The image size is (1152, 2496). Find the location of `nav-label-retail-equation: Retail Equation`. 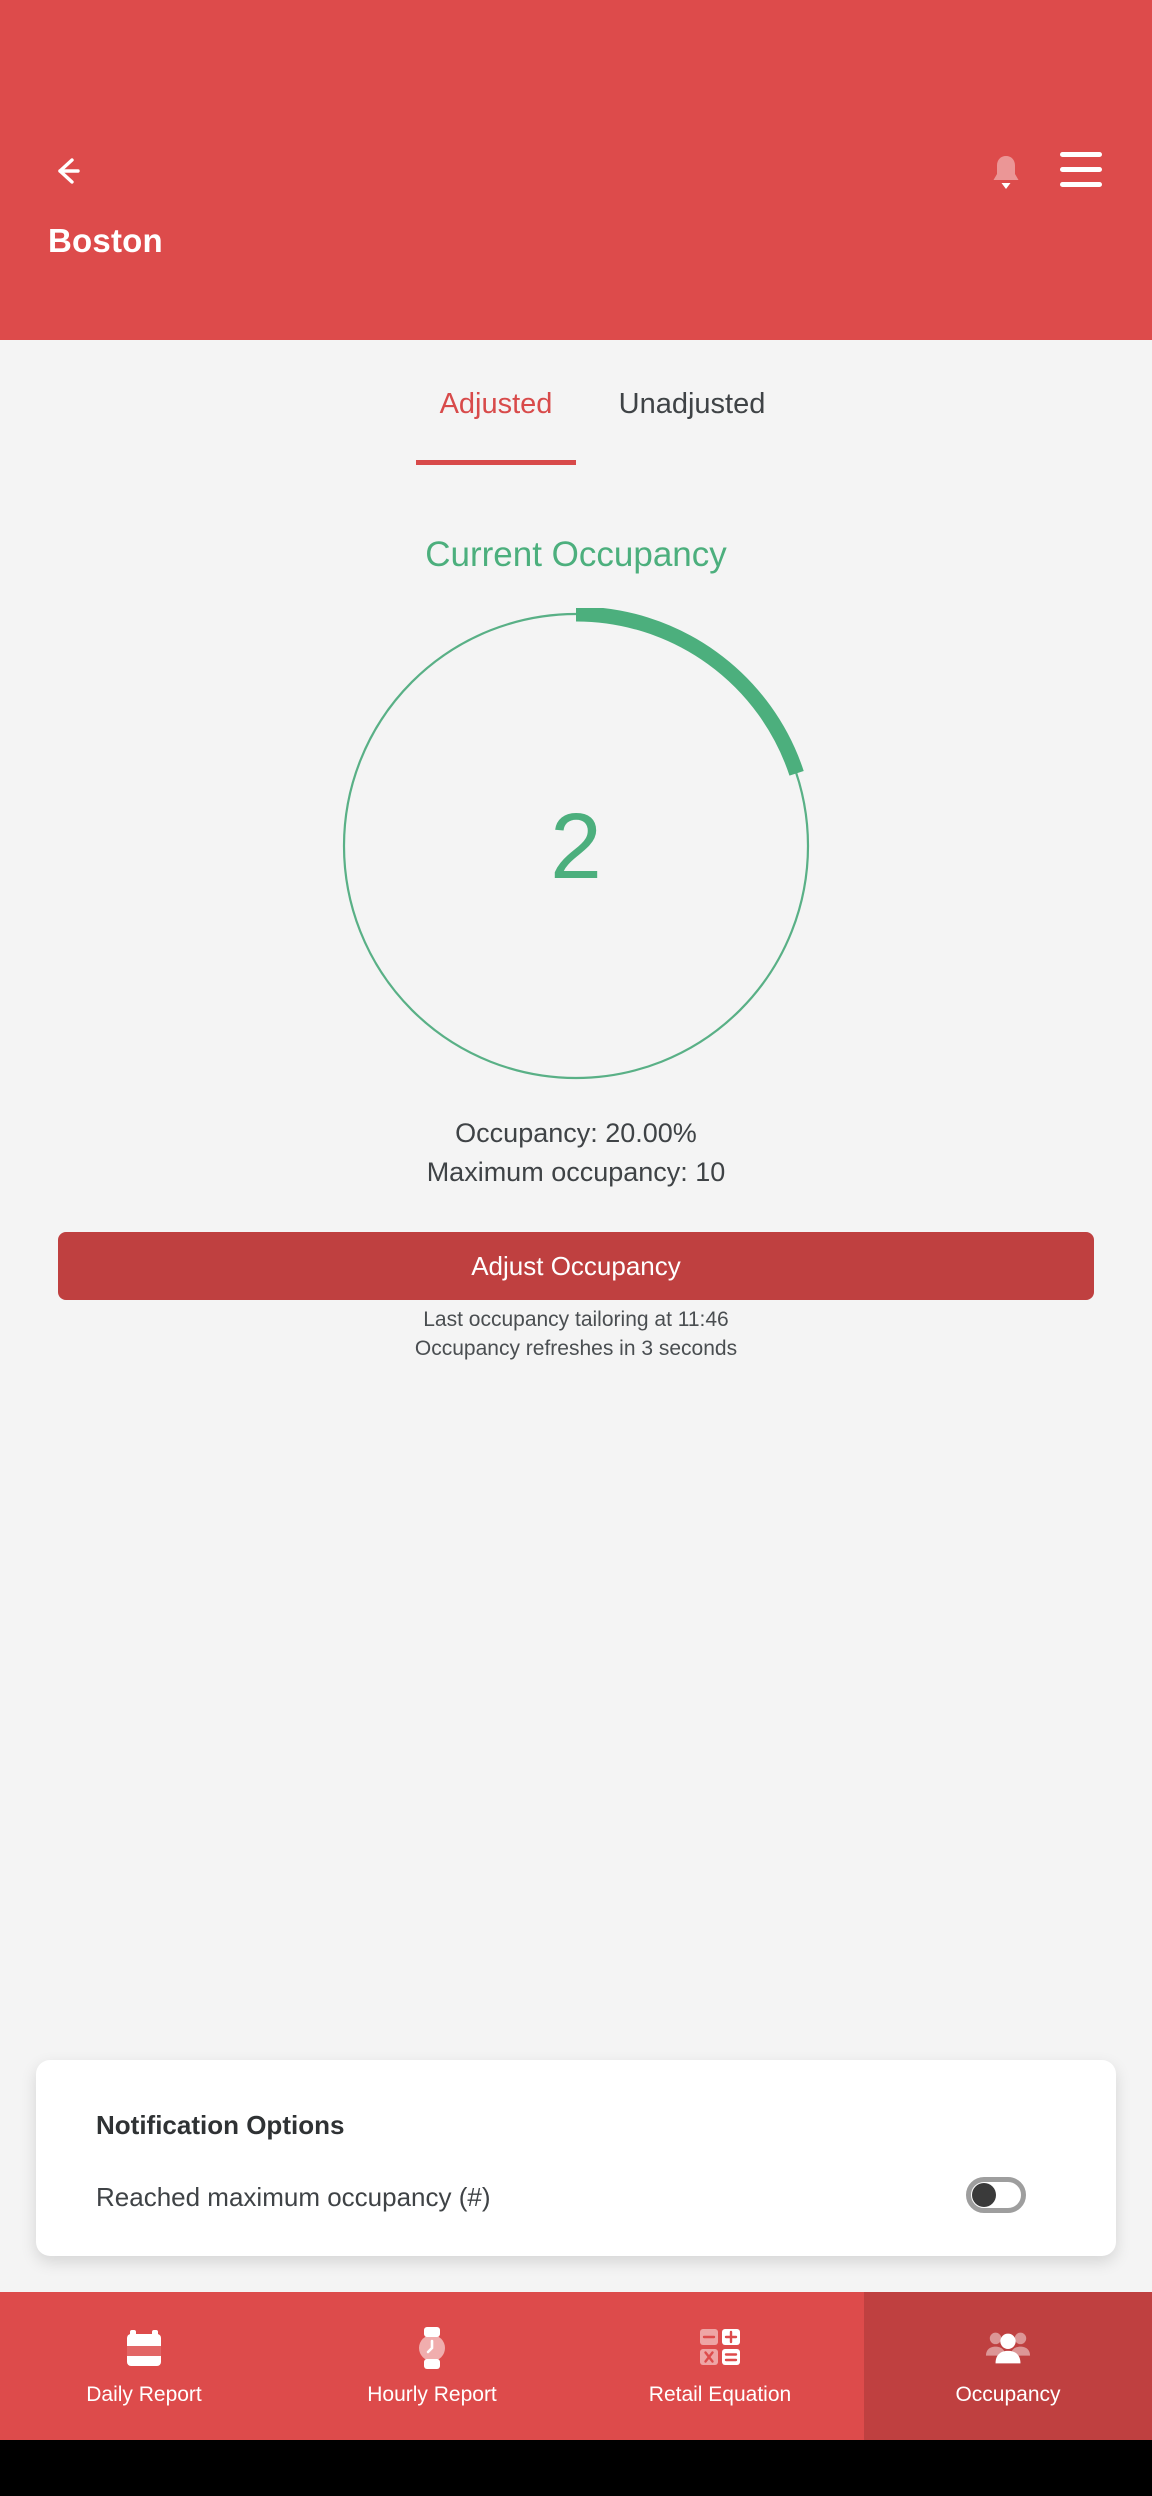

nav-label-retail-equation: Retail Equation is located at coordinates (720, 2394).